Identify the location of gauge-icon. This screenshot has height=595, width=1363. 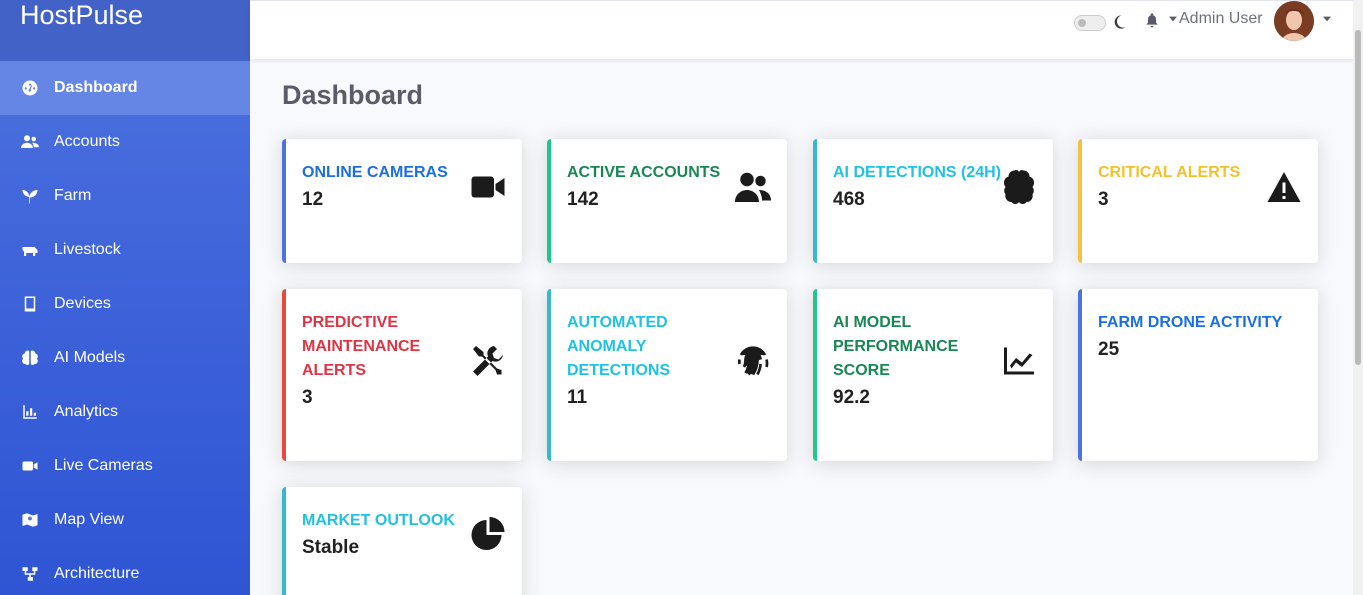
(30, 88).